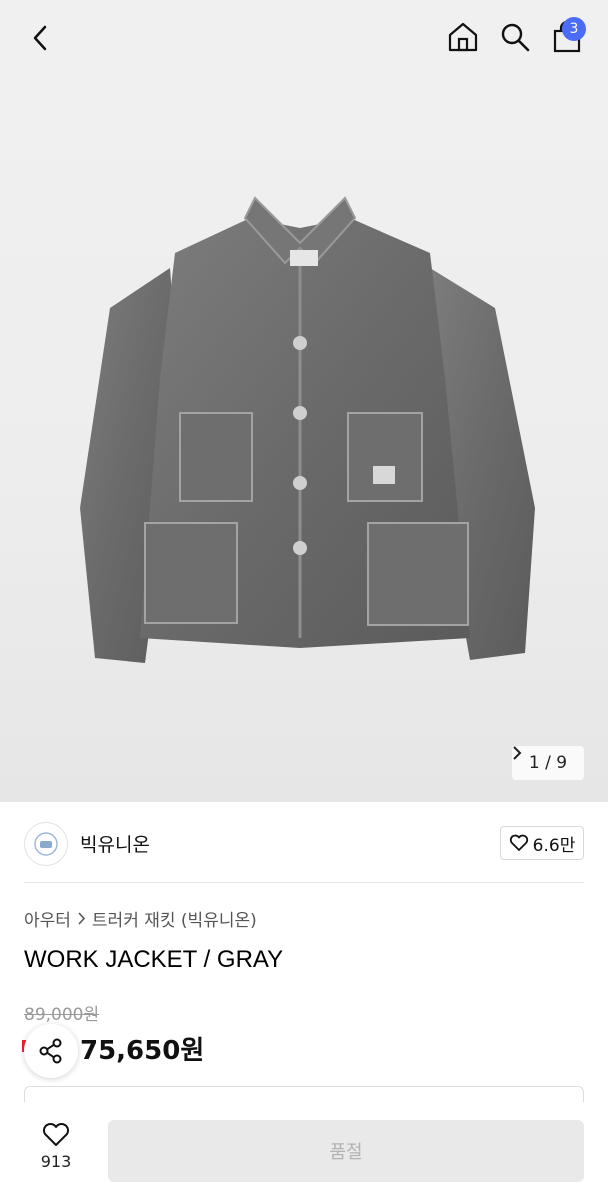 This screenshot has height=1200, width=608. I want to click on share-icon, so click(50, 1051).